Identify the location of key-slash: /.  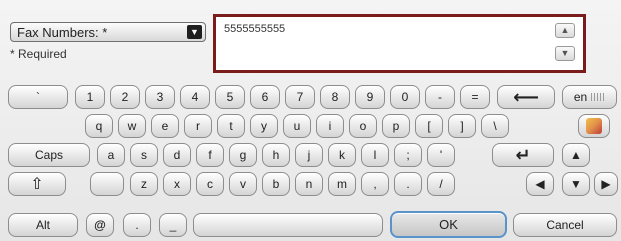
(441, 184).